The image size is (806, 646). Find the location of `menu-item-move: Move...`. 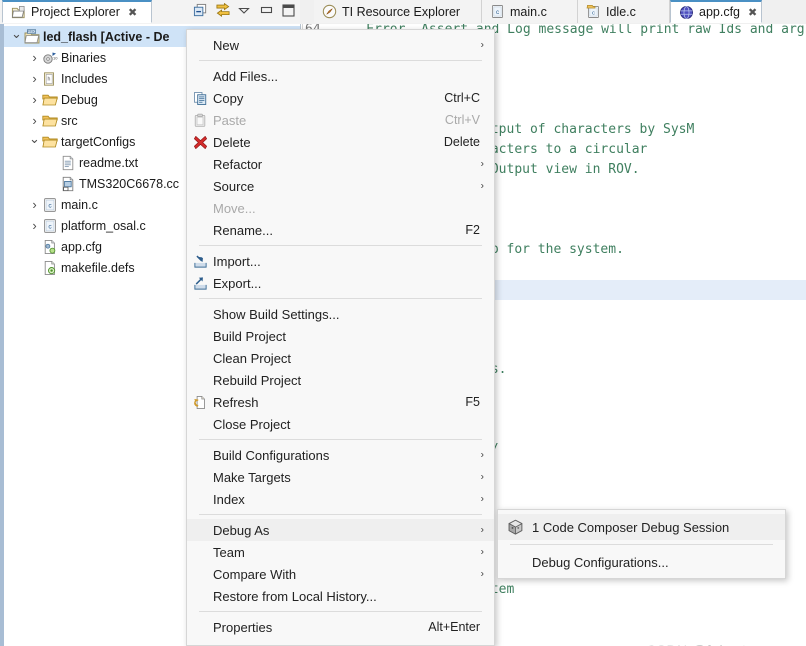

menu-item-move: Move... is located at coordinates (340, 208).